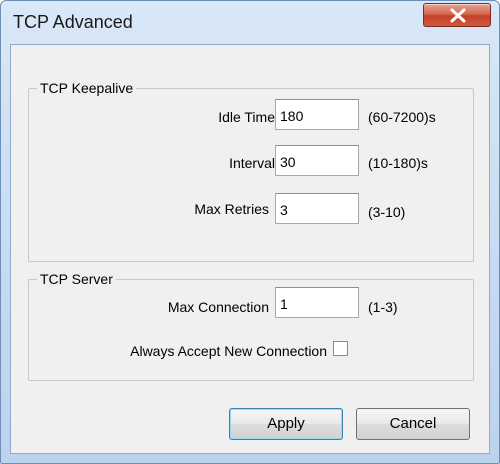 The image size is (500, 464). Describe the element at coordinates (252, 163) in the screenshot. I see `interval-label: Interval` at that location.